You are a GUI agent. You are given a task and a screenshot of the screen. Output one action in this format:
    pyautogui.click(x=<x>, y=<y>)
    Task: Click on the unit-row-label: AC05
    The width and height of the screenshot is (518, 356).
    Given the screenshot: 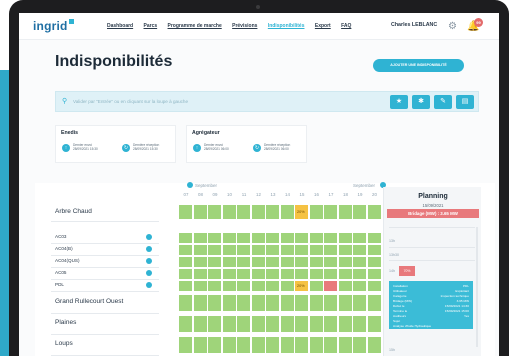 What is the action you would take?
    pyautogui.click(x=61, y=272)
    